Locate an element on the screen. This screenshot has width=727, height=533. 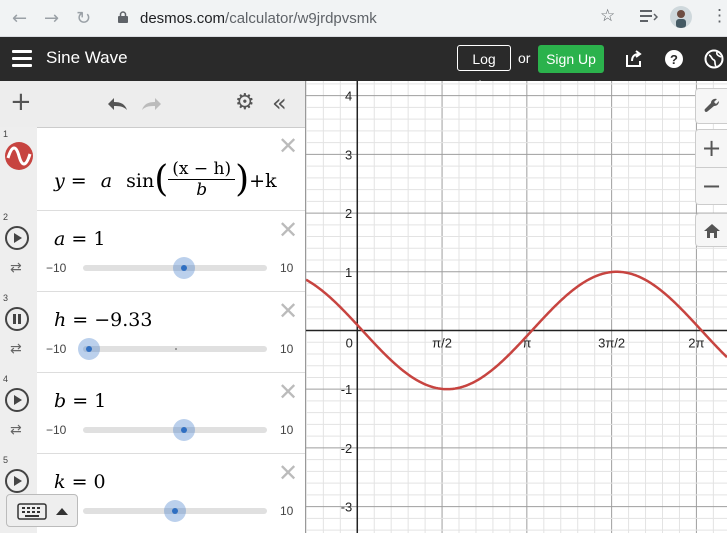
share-icon is located at coordinates (634, 59).